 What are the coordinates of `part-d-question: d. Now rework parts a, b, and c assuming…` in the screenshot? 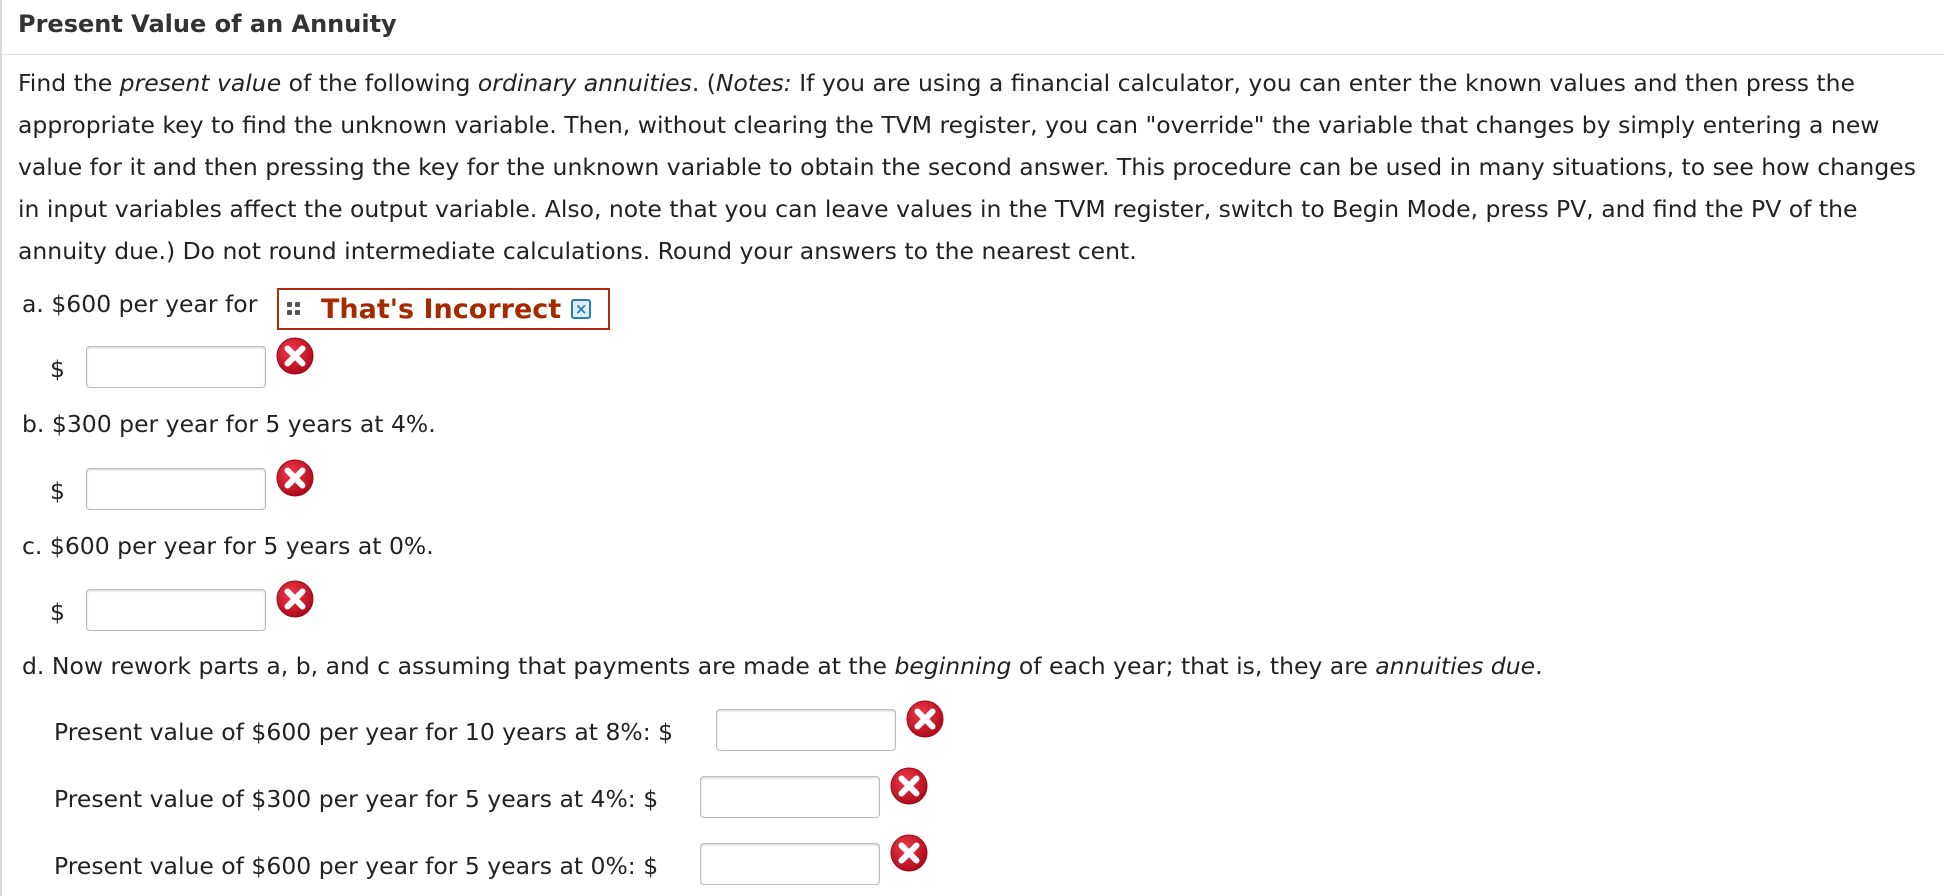 It's located at (782, 666).